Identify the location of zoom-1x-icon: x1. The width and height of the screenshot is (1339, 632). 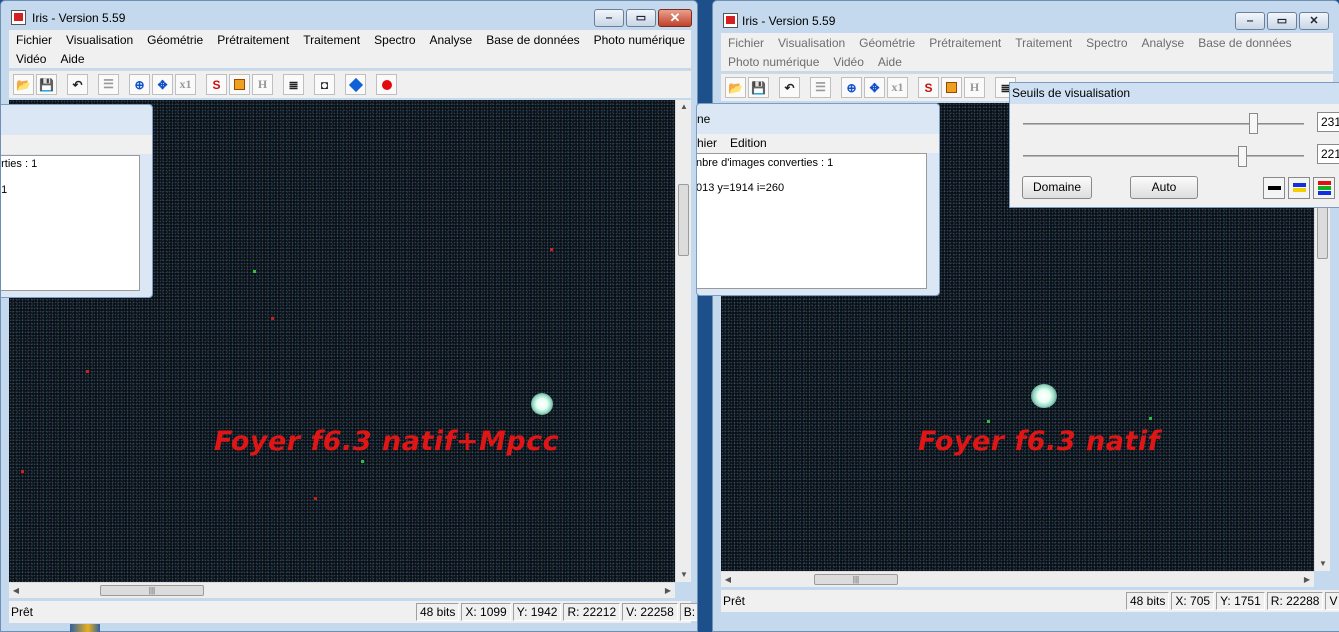
(897, 87).